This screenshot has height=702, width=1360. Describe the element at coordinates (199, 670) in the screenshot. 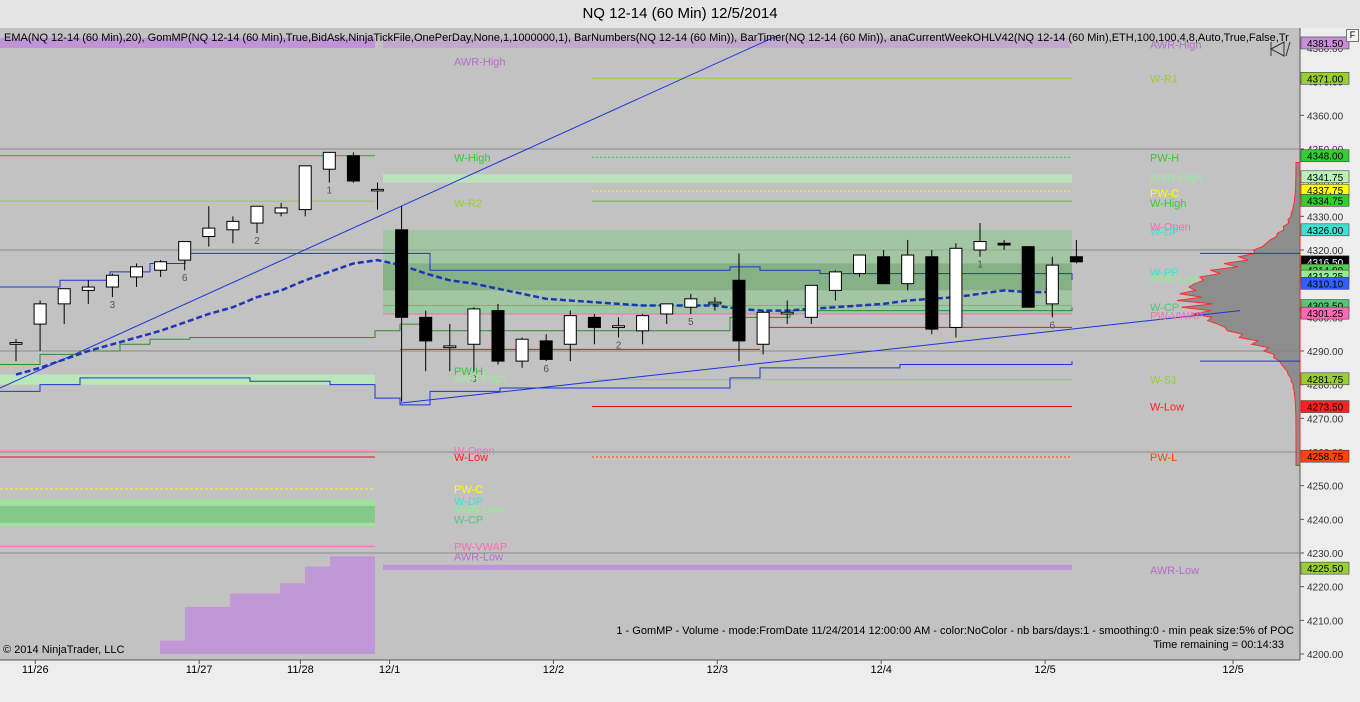

I see `x-tick-label: 11/27` at that location.